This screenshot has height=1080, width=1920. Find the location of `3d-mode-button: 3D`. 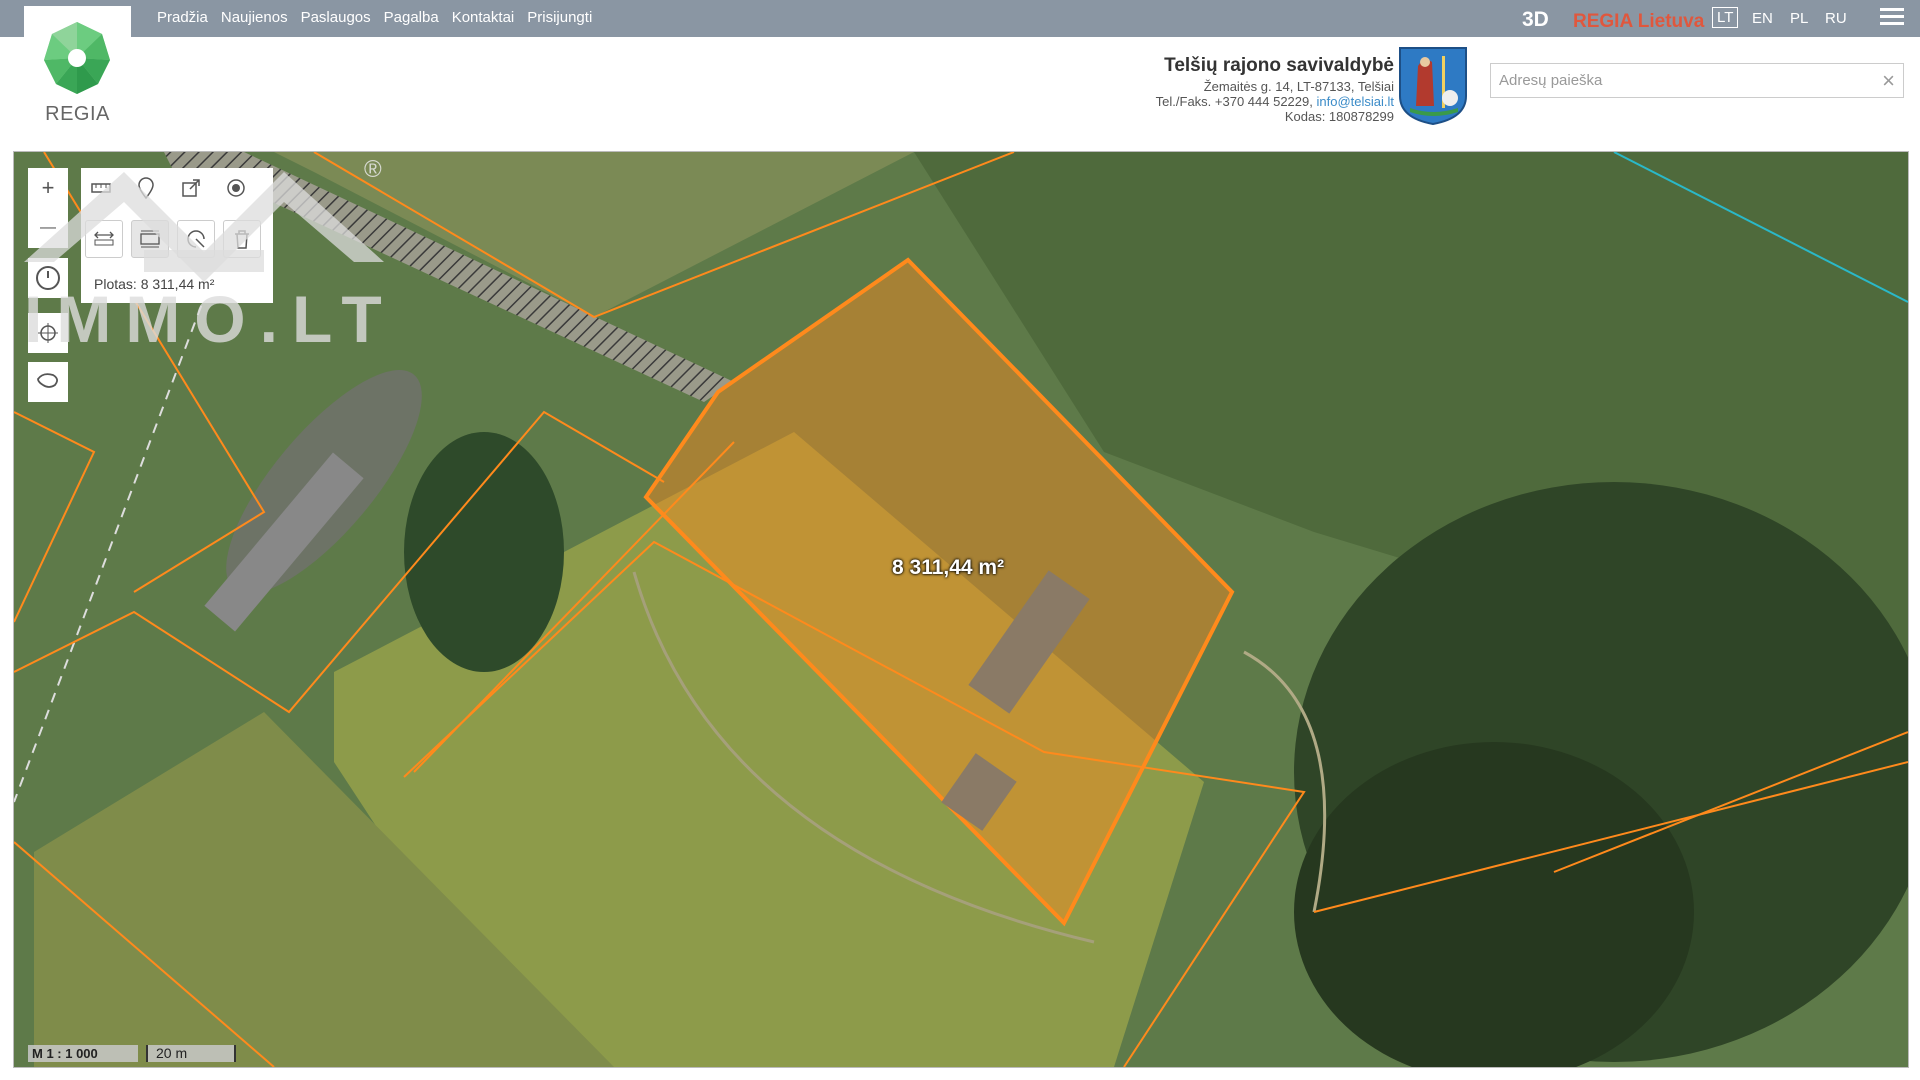

3d-mode-button: 3D is located at coordinates (1535, 20).